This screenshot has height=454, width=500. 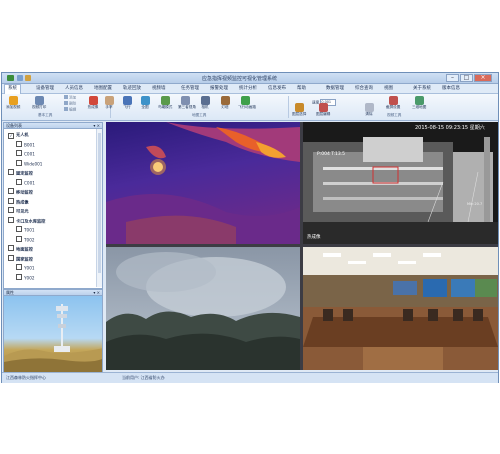 I want to click on title-bar: 应急指挥视频监控可视化管理系统 – □ ×, so click(x=250, y=78).